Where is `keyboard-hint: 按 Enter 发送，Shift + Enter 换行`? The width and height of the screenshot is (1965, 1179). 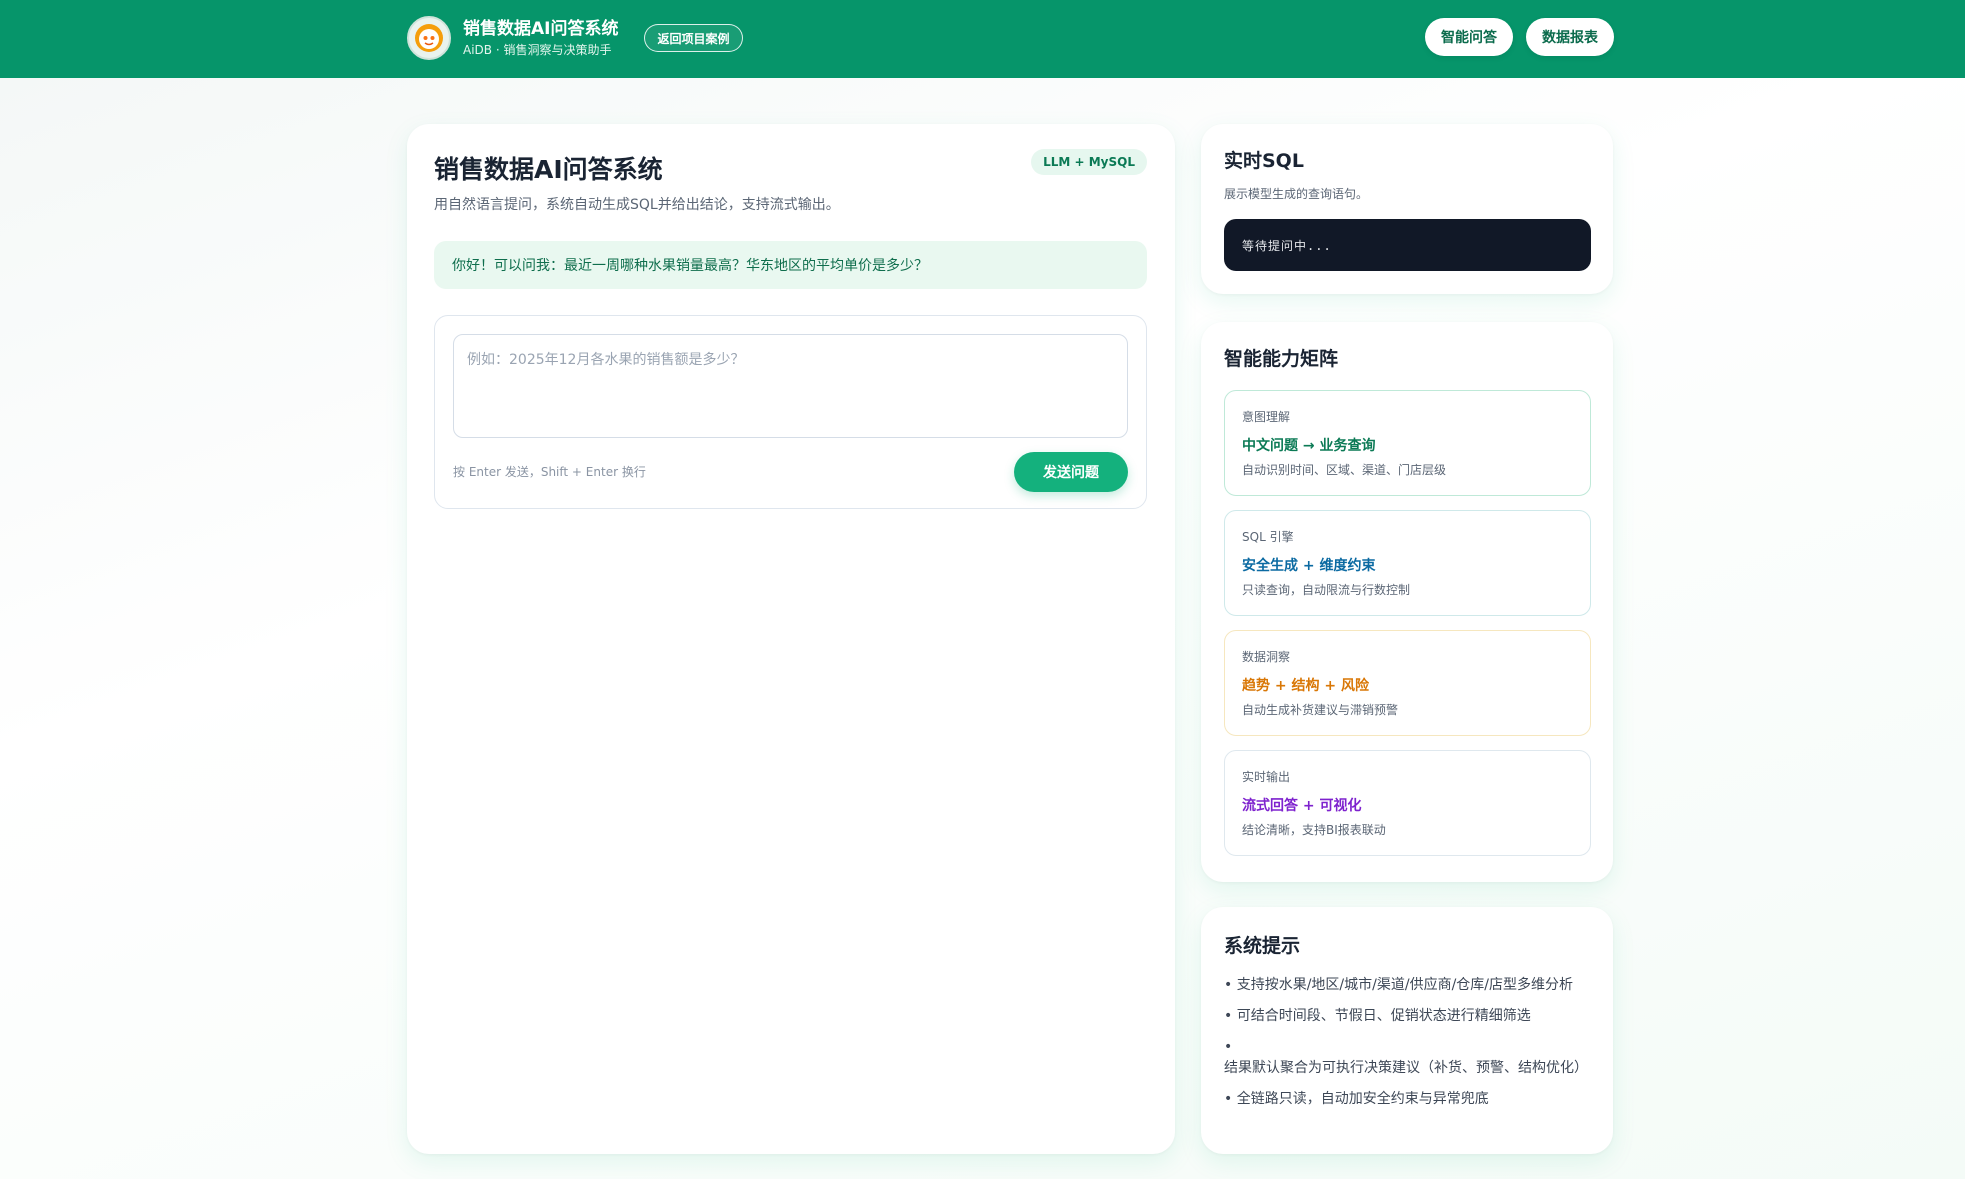
keyboard-hint: 按 Enter 发送，Shift + Enter 换行 is located at coordinates (549, 472).